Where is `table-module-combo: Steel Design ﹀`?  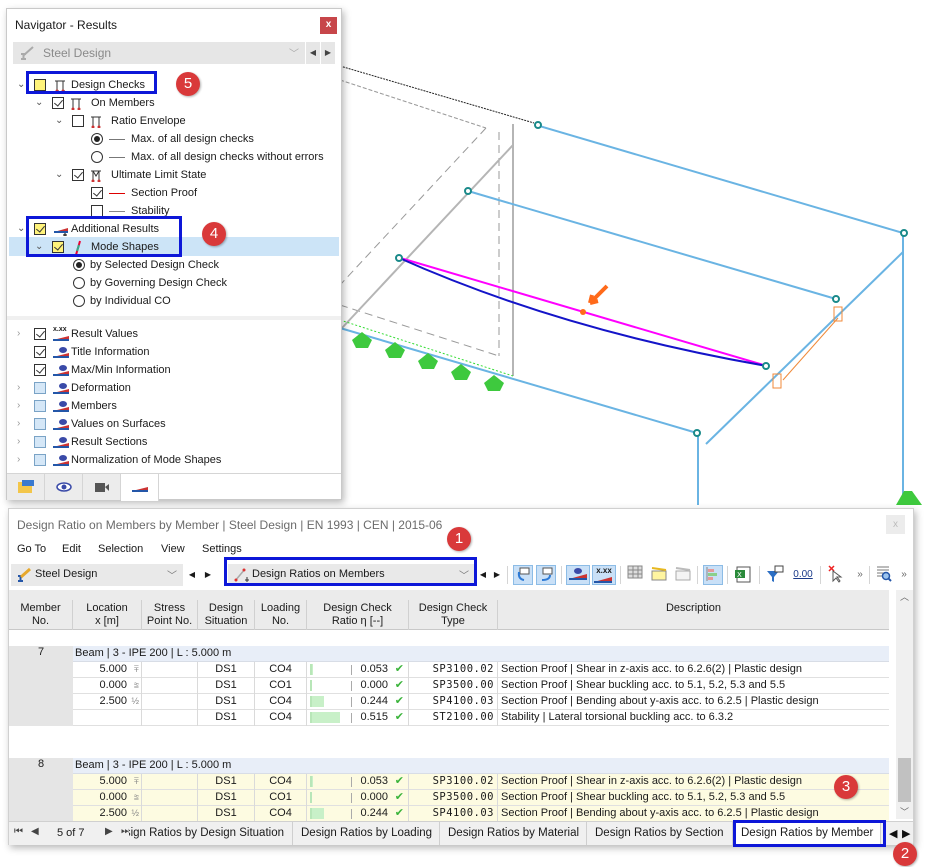
table-module-combo: Steel Design ﹀ is located at coordinates (97, 575).